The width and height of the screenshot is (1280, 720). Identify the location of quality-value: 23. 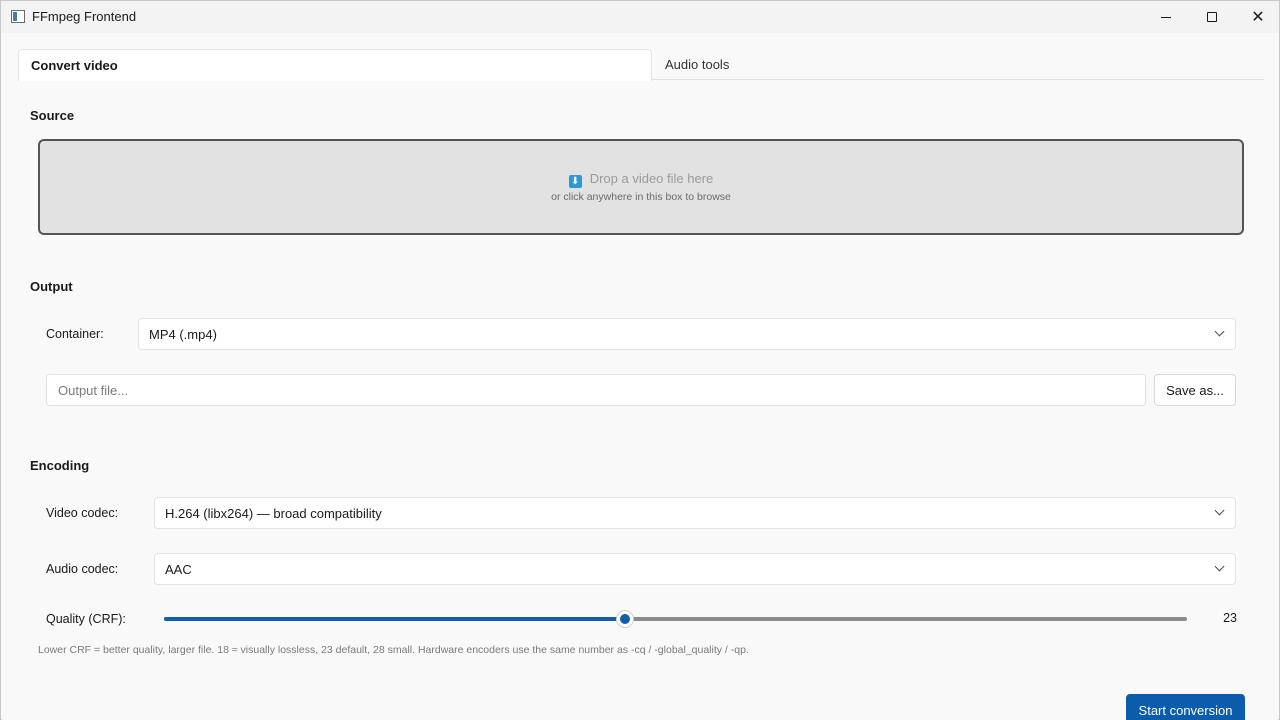
(1230, 618).